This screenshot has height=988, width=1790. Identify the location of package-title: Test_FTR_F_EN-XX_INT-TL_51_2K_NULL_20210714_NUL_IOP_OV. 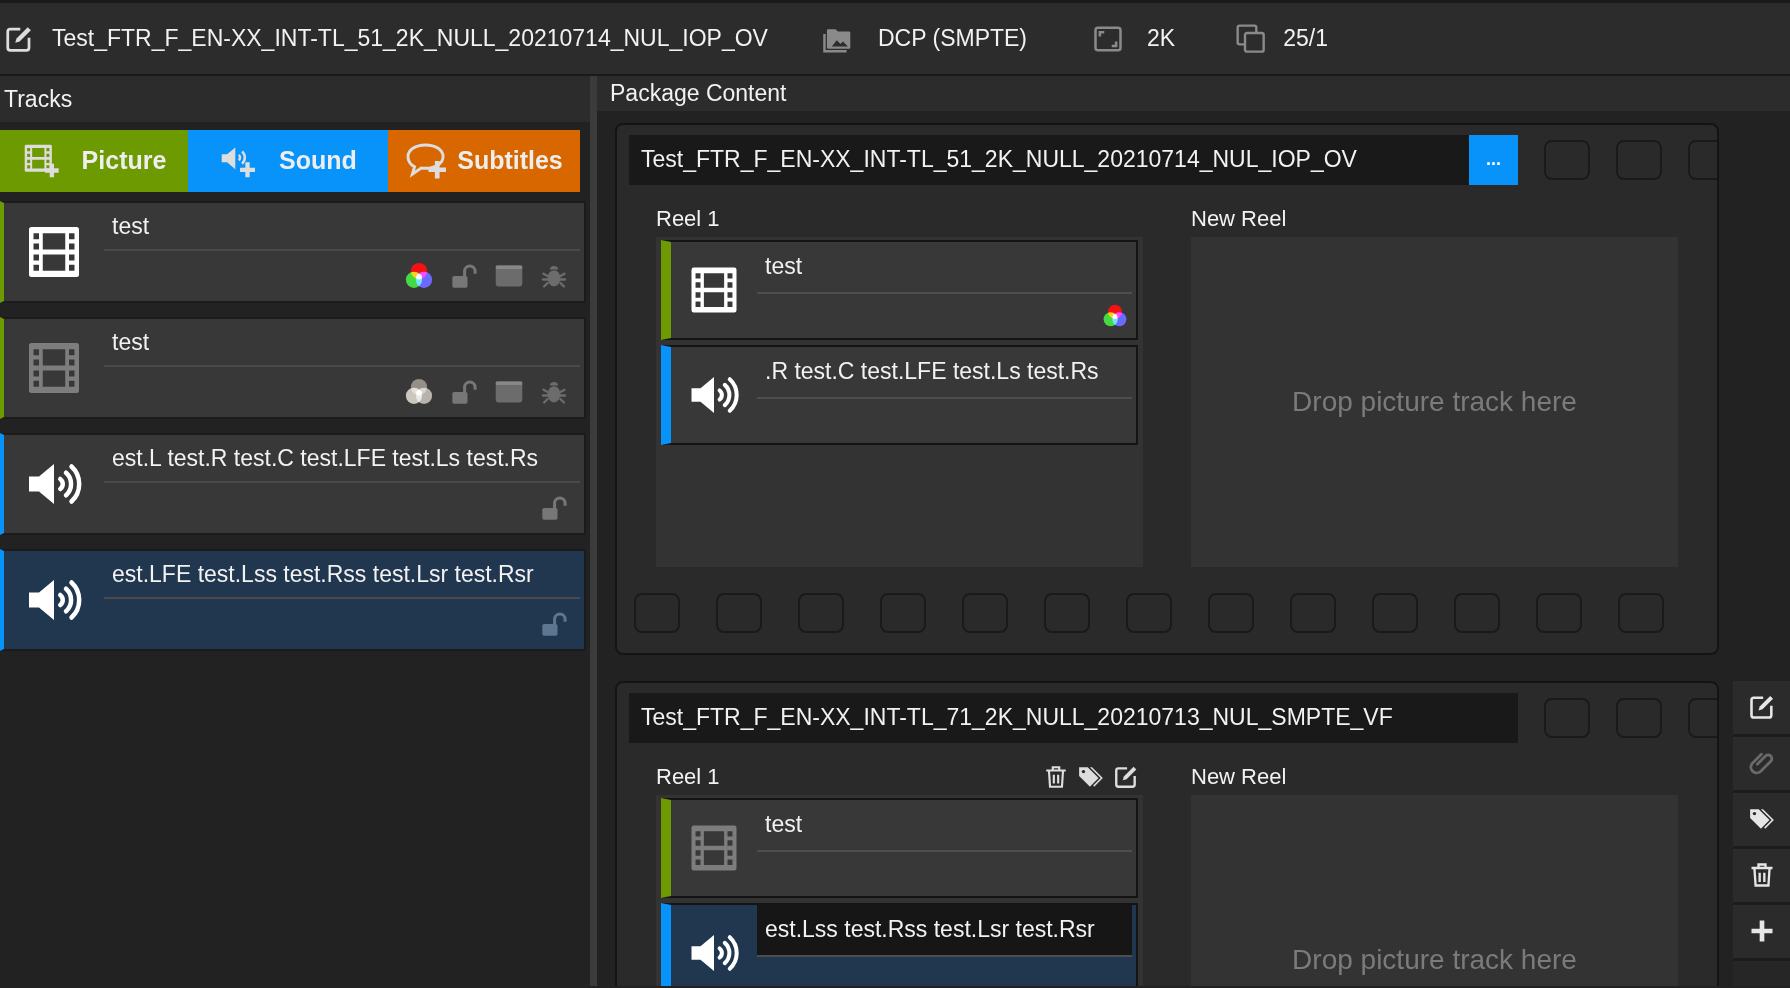
(410, 39).